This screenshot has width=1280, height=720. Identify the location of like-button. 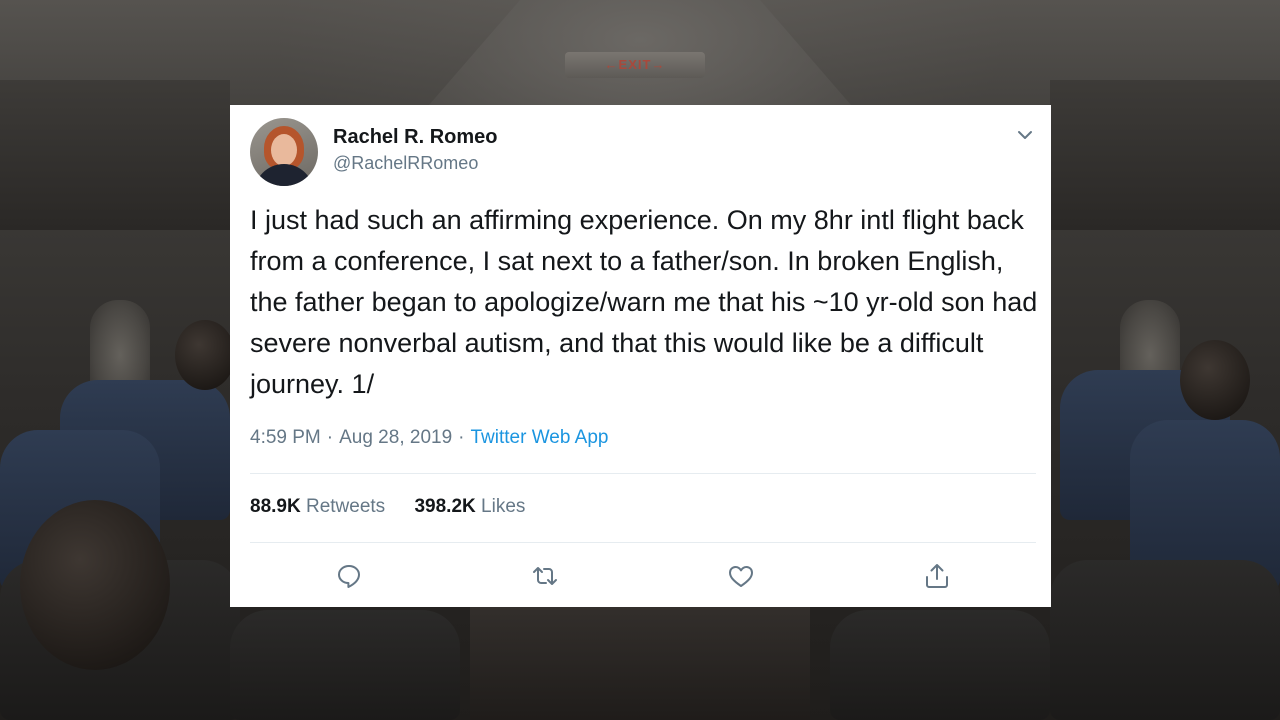
(741, 578).